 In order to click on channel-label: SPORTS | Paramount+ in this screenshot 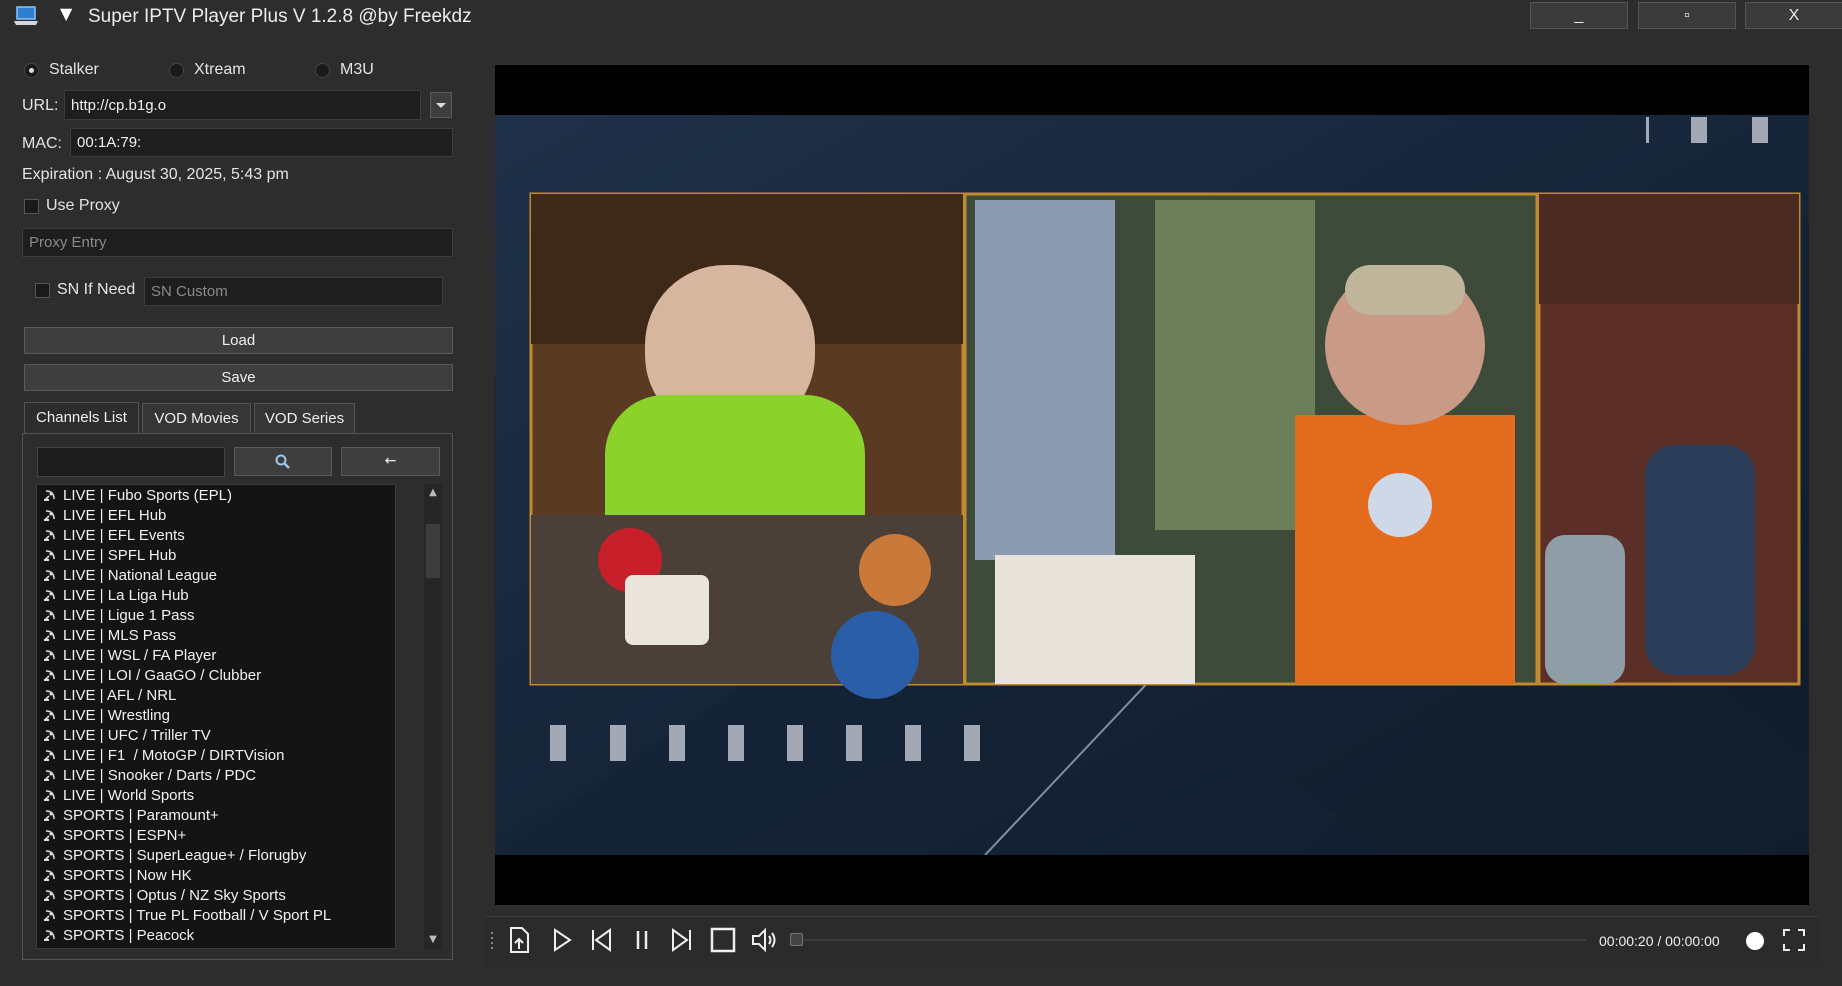, I will do `click(141, 815)`.